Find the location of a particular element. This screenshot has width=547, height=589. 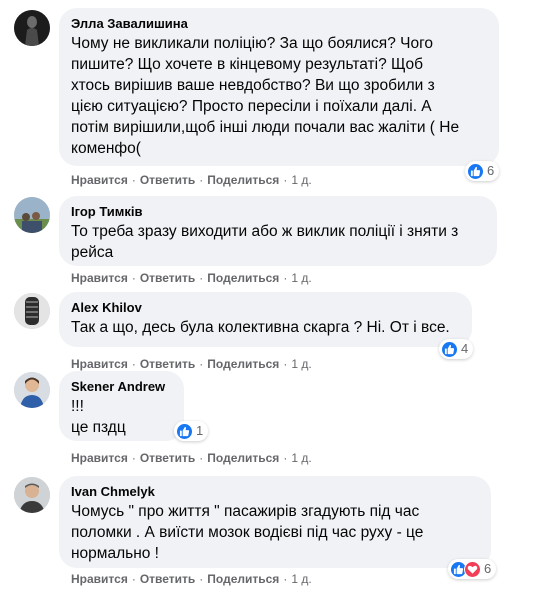

comment-author: Alex Khilov is located at coordinates (265, 308).